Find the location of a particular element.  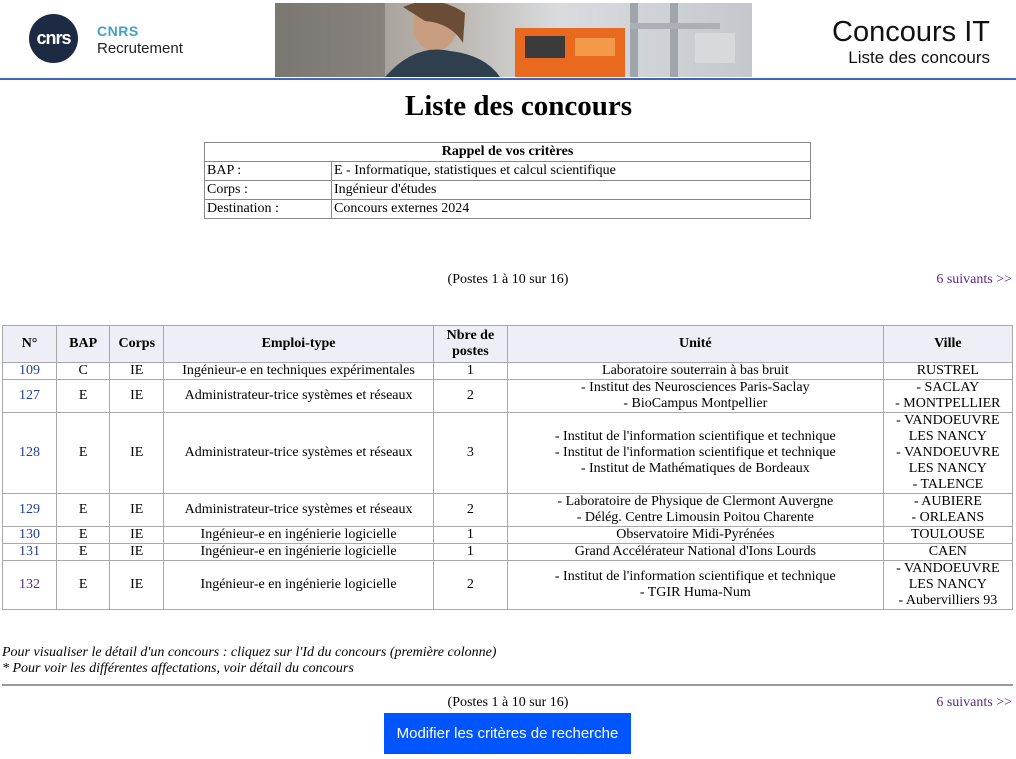

concours-id-link: 129 is located at coordinates (29, 509).